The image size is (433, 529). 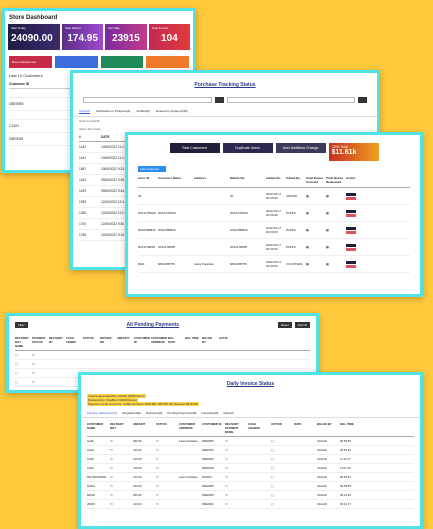 What do you see at coordinates (194, 148) in the screenshot?
I see `total-customers-tile: Total Customers` at bounding box center [194, 148].